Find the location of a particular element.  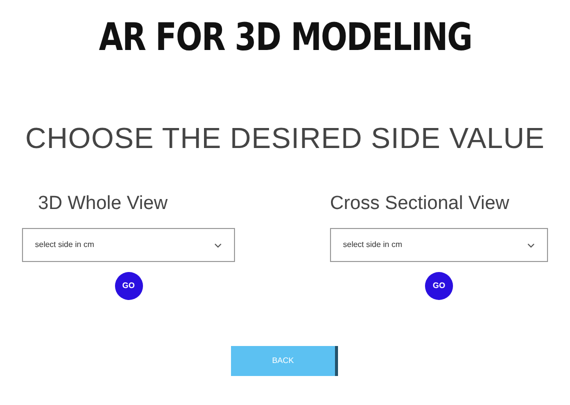

panel-label: 3D Whole View is located at coordinates (103, 204).